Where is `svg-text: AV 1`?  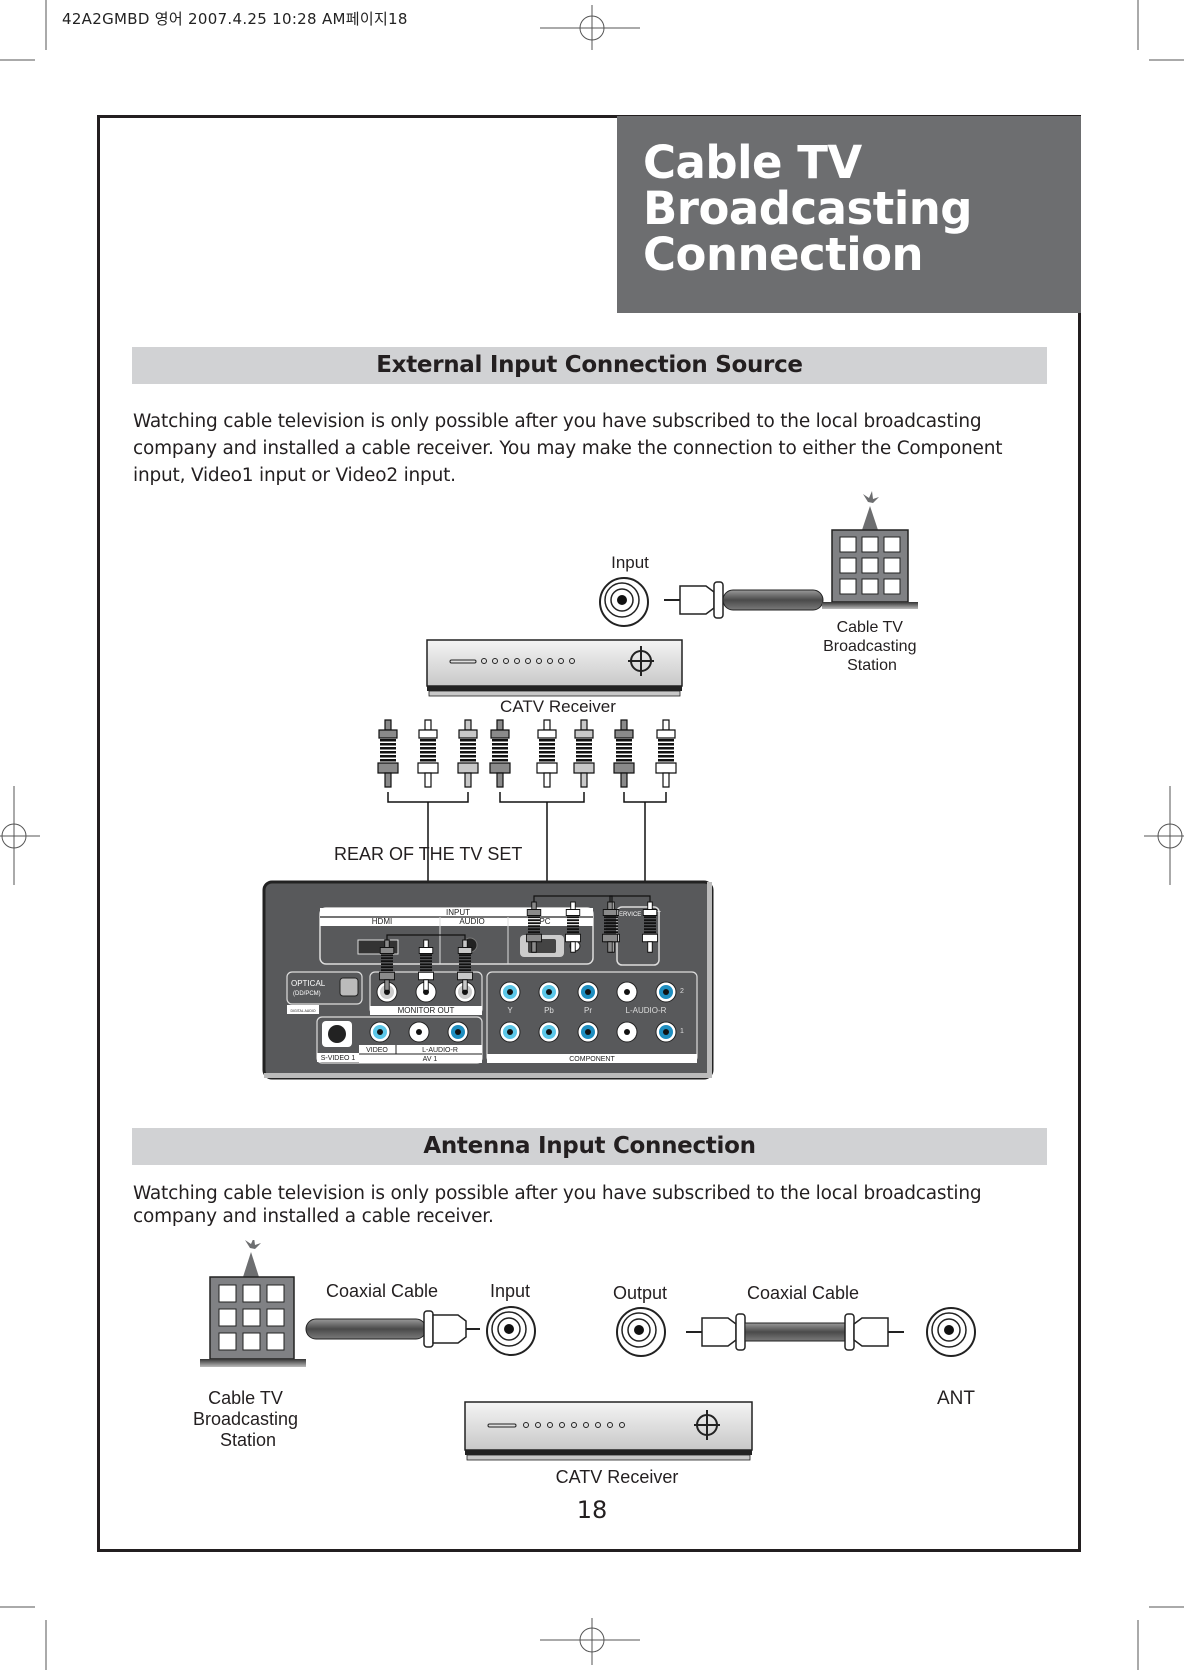
svg-text: AV 1 is located at coordinates (430, 1059).